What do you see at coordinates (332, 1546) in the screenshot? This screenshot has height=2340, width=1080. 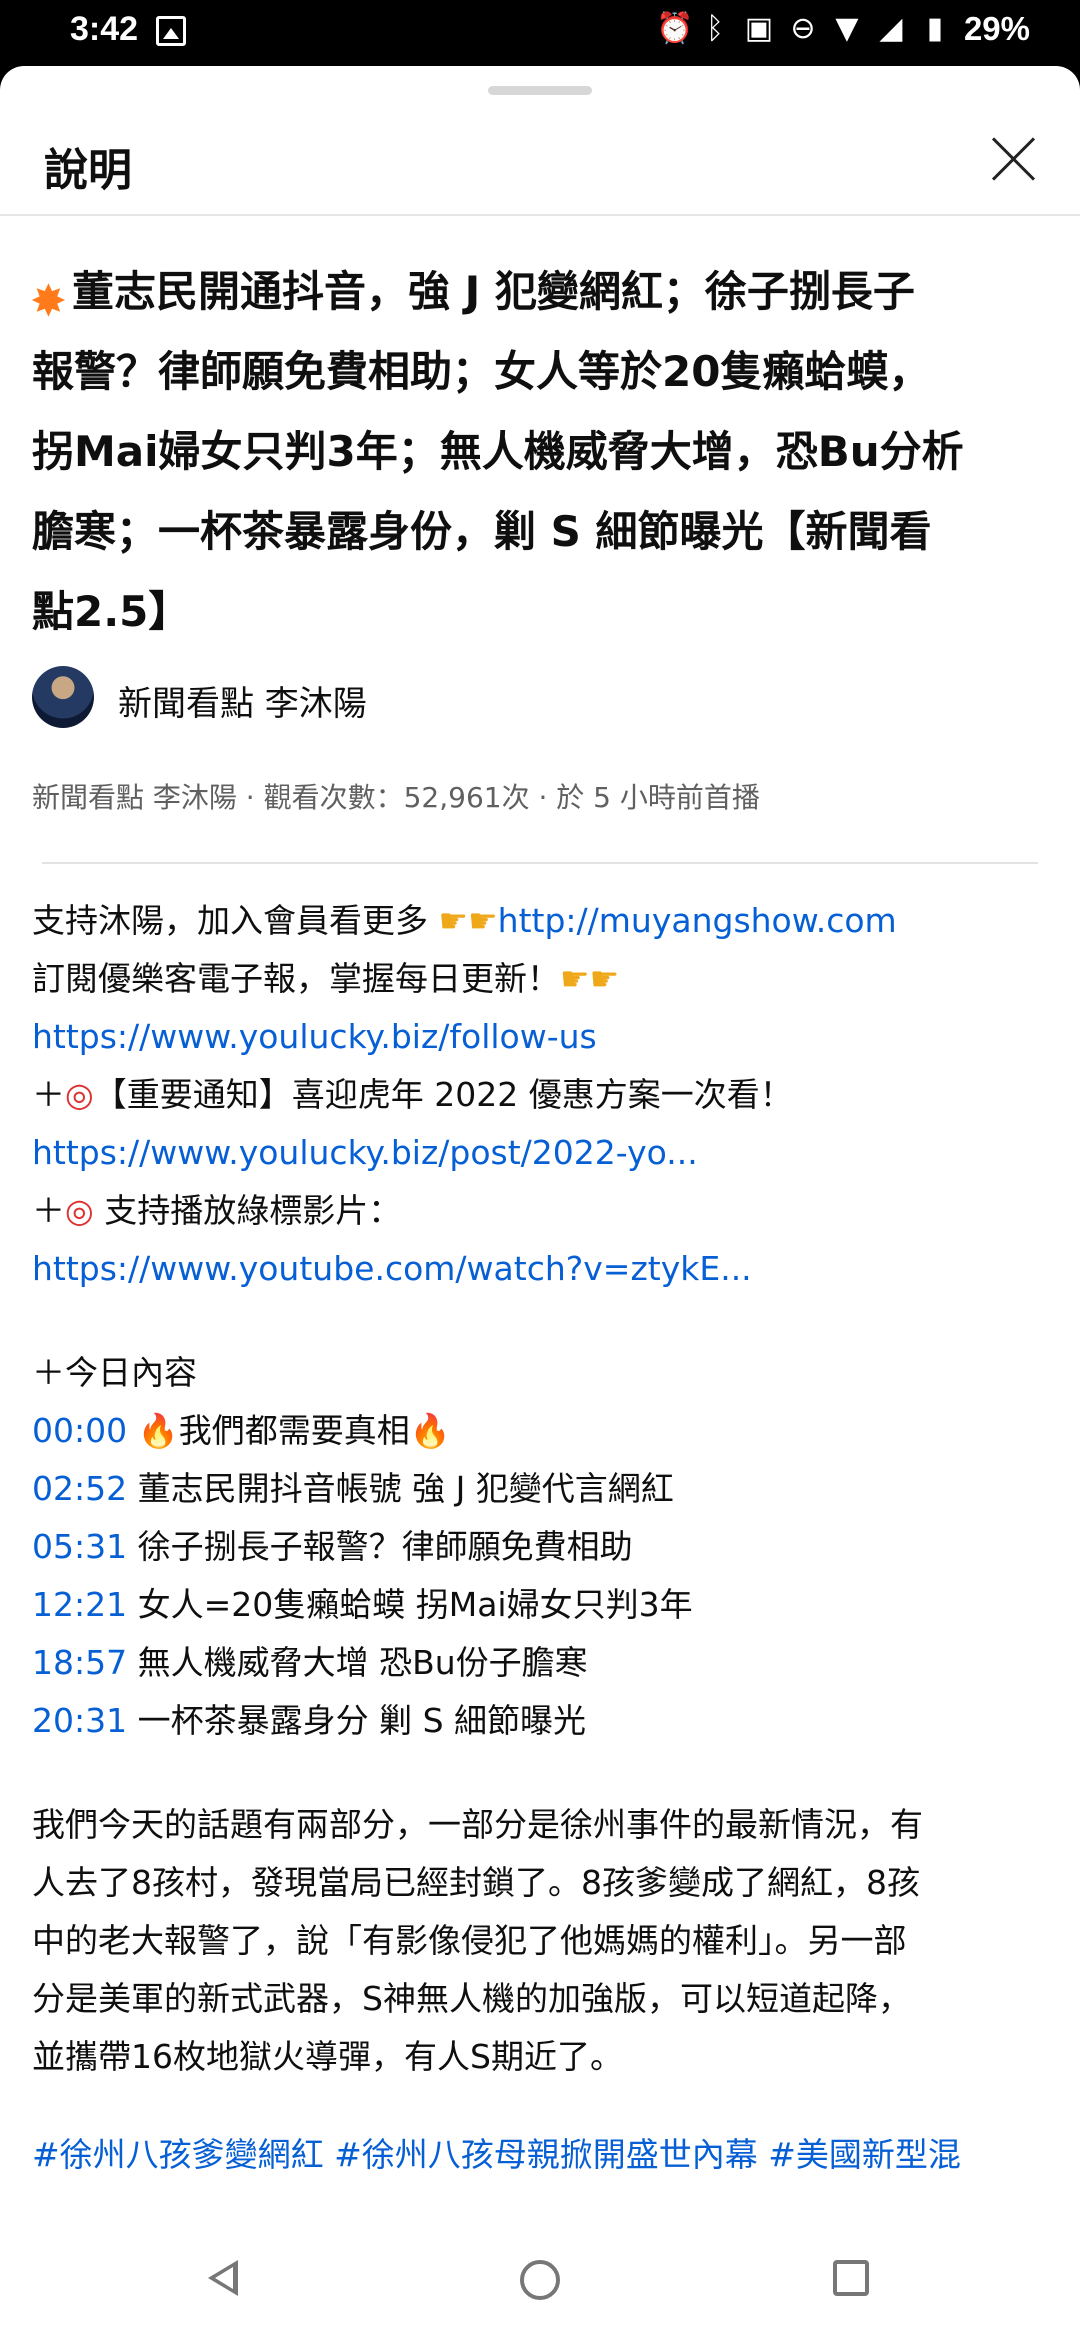 I see `timestamp-row: 05:31 徐子捌長子報警？律師願免費相助` at bounding box center [332, 1546].